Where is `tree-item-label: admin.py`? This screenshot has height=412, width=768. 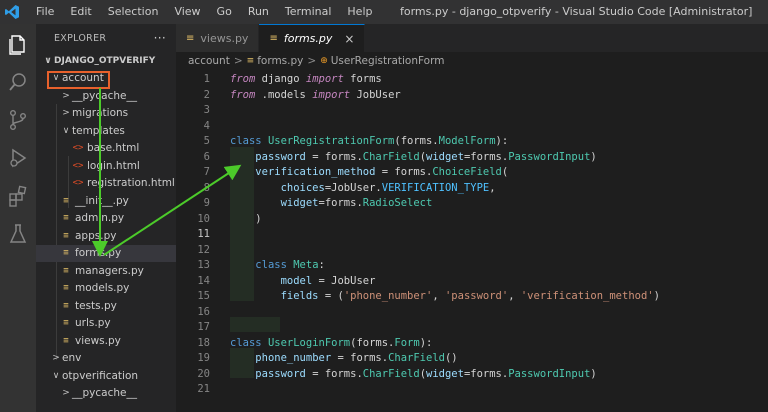 tree-item-label: admin.py is located at coordinates (100, 218).